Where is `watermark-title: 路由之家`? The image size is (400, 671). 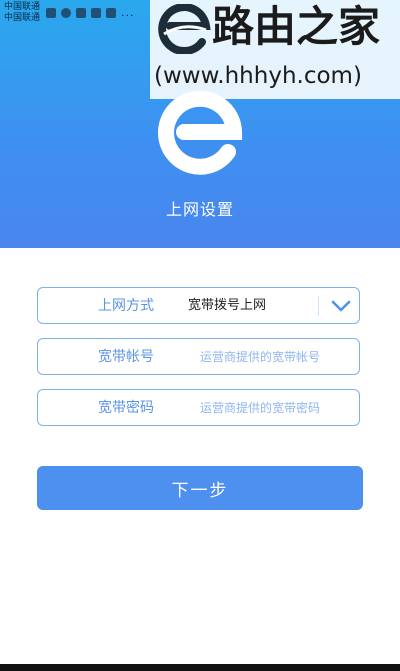
watermark-title: 路由之家 is located at coordinates (296, 26).